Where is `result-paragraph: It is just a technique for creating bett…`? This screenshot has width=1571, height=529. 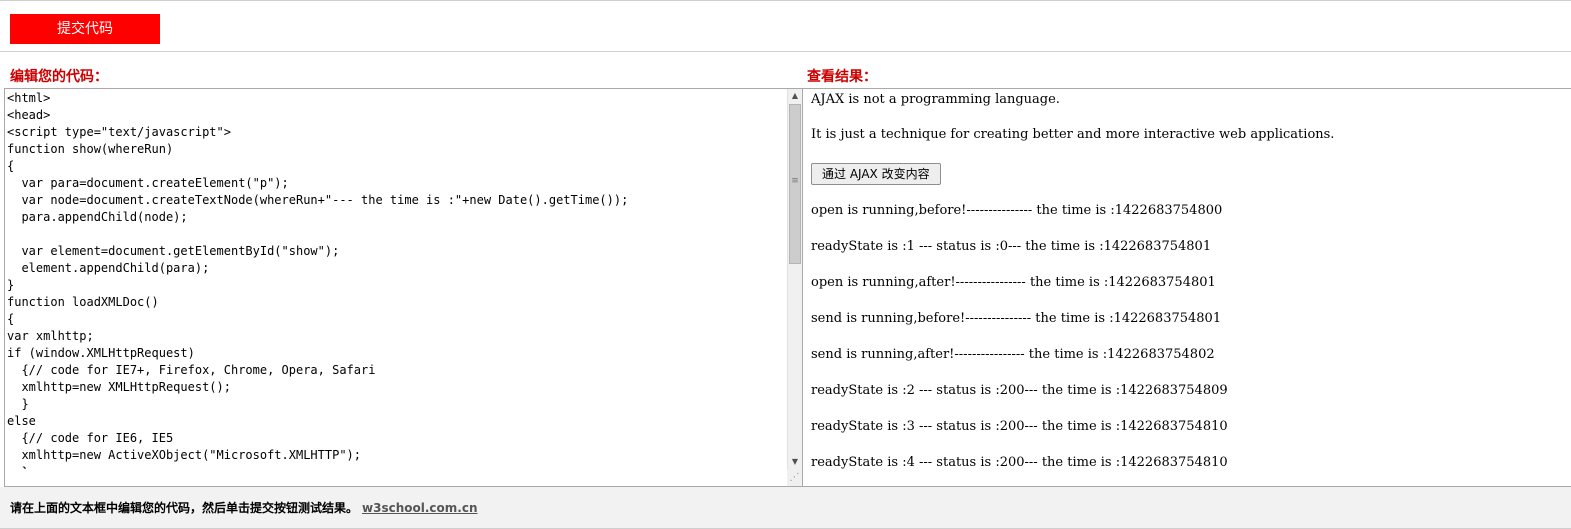 result-paragraph: It is just a technique for creating bett… is located at coordinates (1073, 134).